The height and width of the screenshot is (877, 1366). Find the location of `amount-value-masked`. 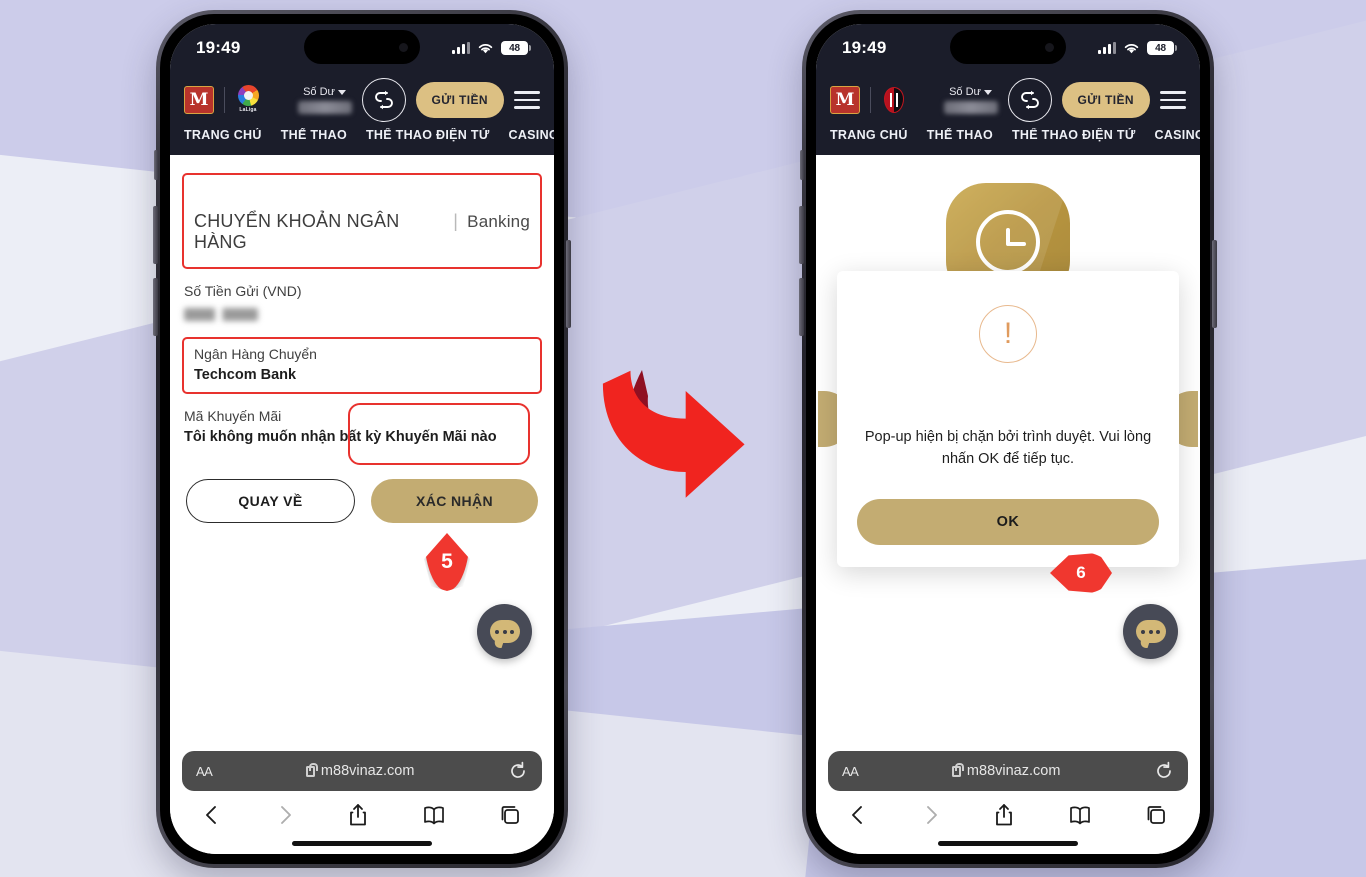

amount-value-masked is located at coordinates (221, 314).